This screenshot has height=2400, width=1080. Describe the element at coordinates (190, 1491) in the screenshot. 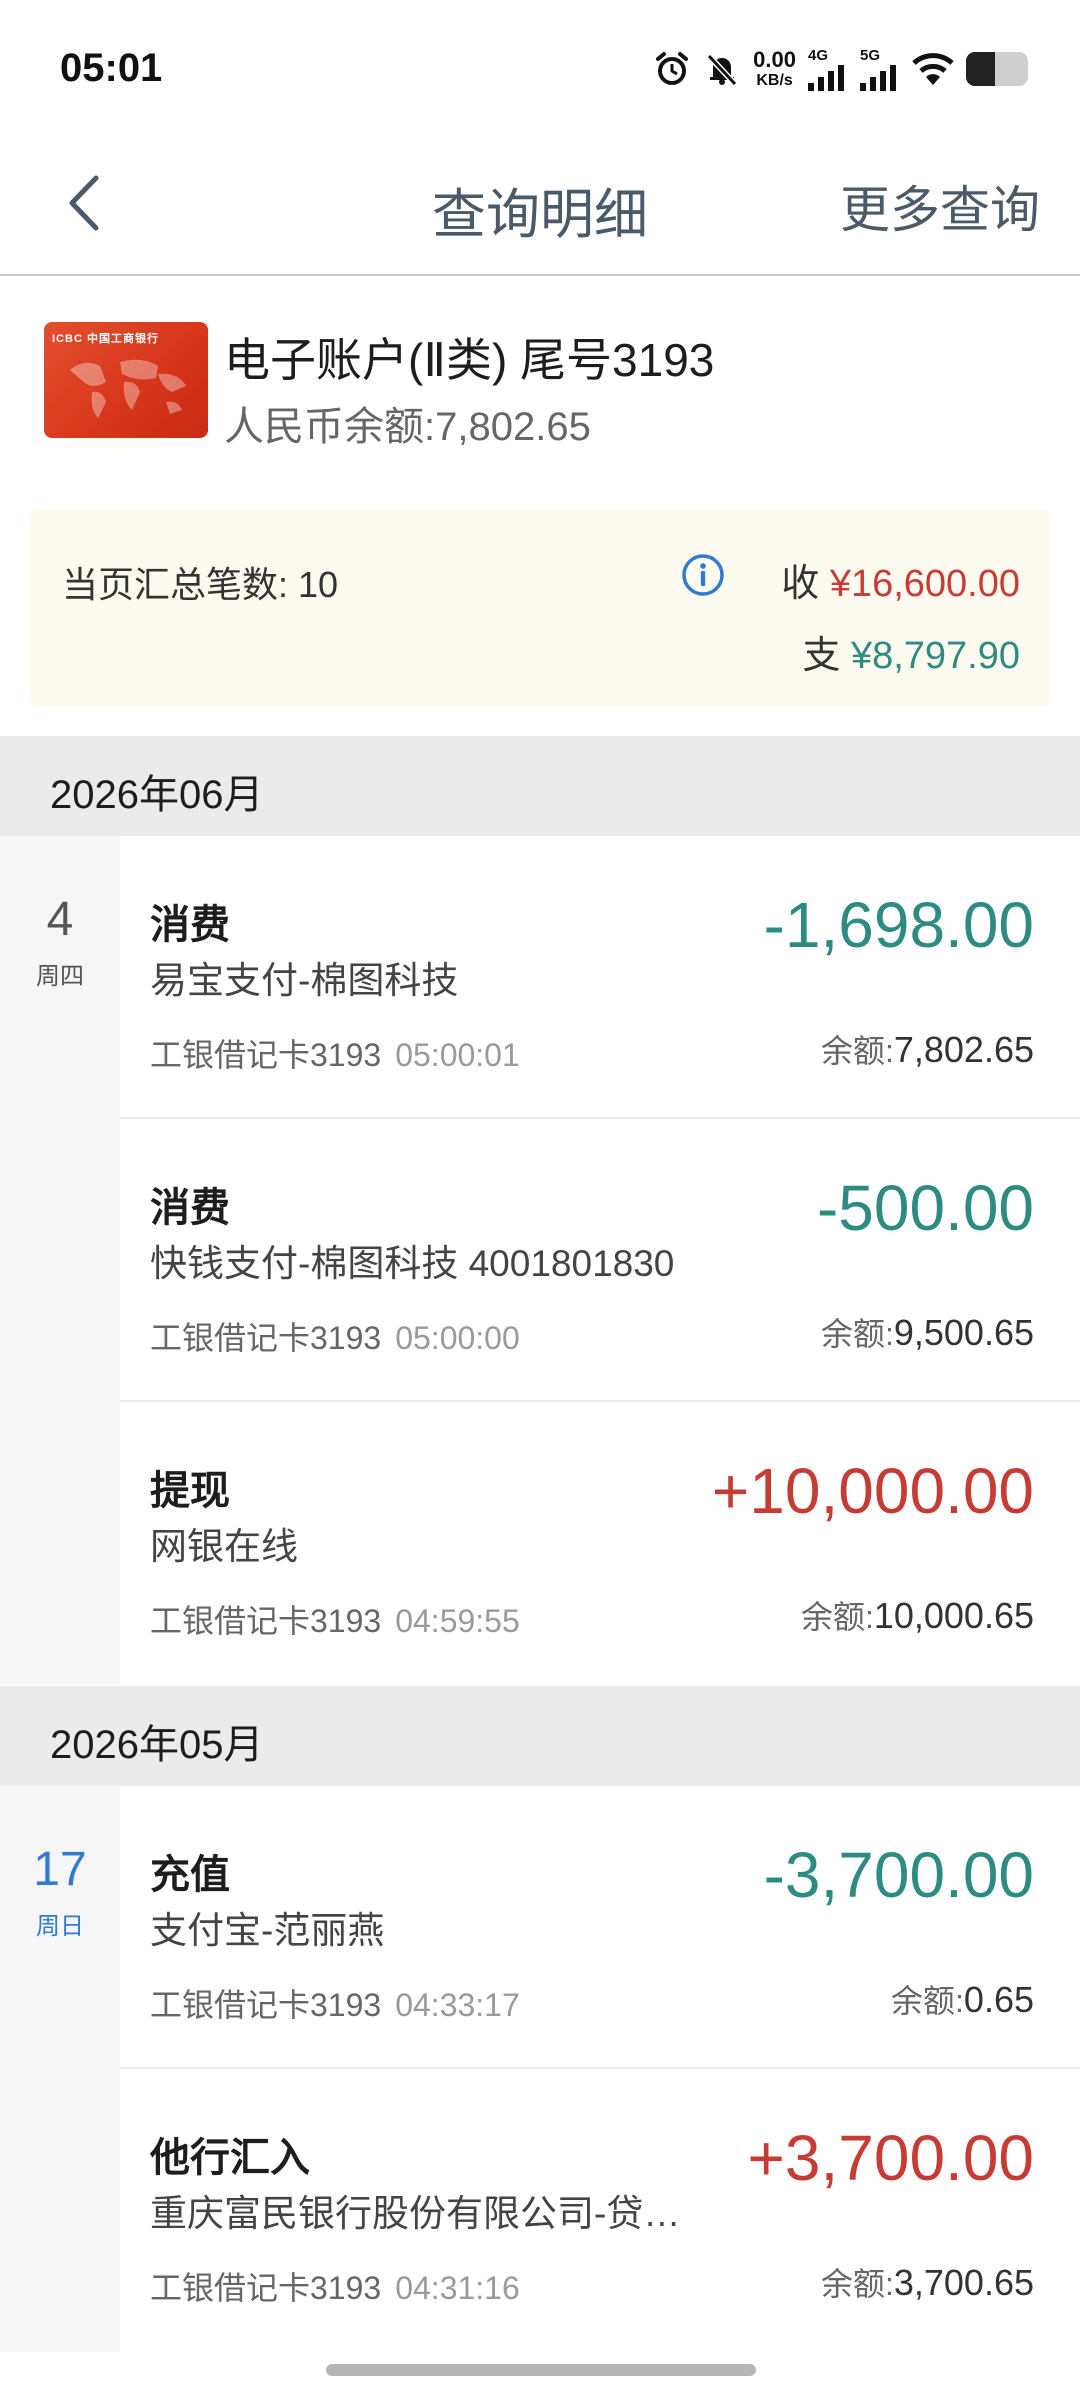

I see `transaction-type: 提现` at that location.